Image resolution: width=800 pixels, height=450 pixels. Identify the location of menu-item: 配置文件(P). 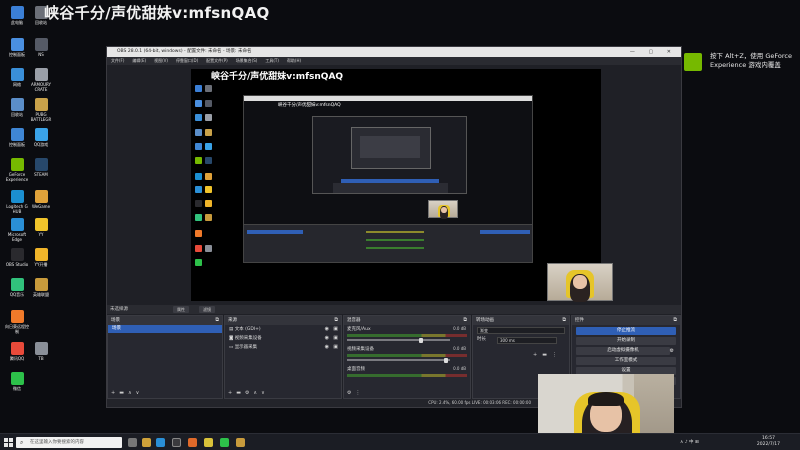
(217, 60).